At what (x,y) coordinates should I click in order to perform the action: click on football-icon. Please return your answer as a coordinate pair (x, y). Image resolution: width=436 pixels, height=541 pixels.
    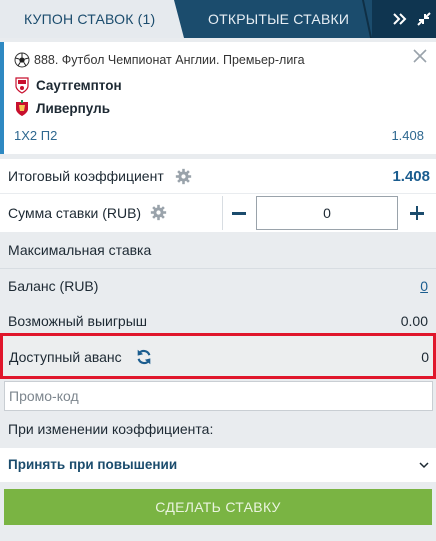
    Looking at the image, I should click on (22, 60).